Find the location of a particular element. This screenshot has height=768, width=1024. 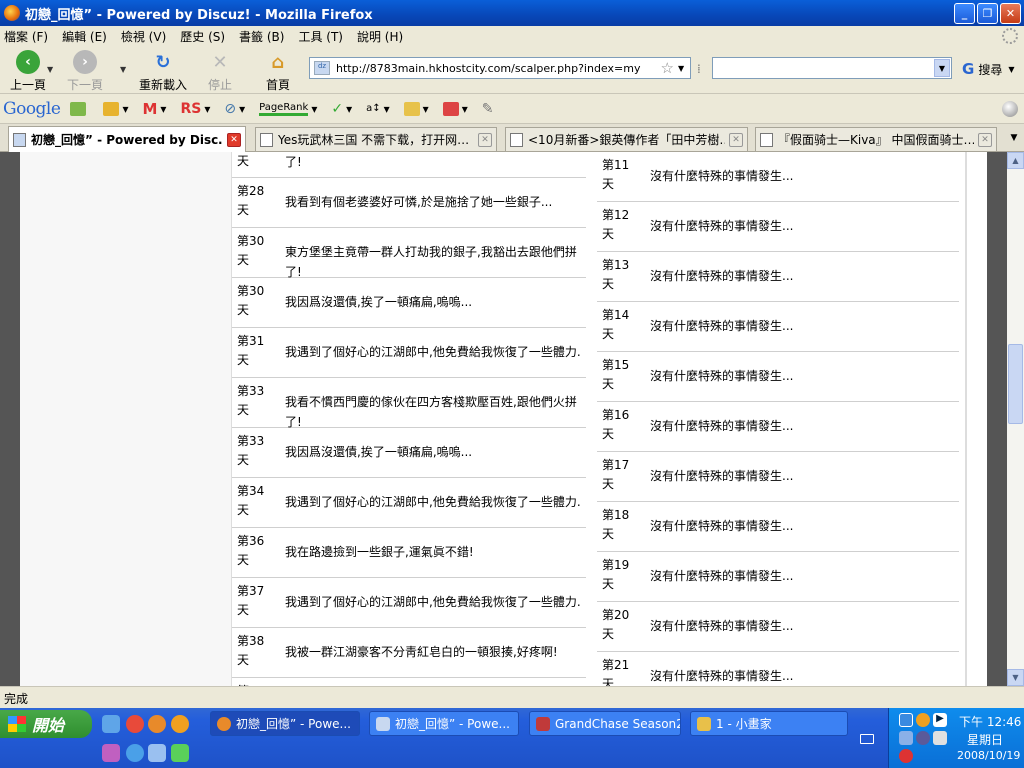

site-favicon-icon: dz is located at coordinates (322, 68).